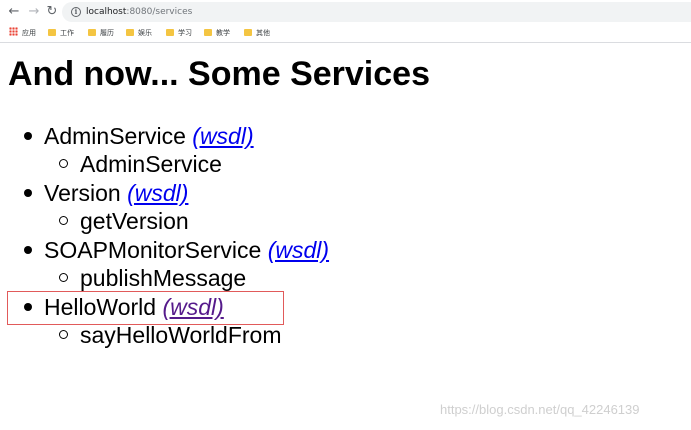  What do you see at coordinates (181, 335) in the screenshot?
I see `service-method: sayHelloWorldFrom` at bounding box center [181, 335].